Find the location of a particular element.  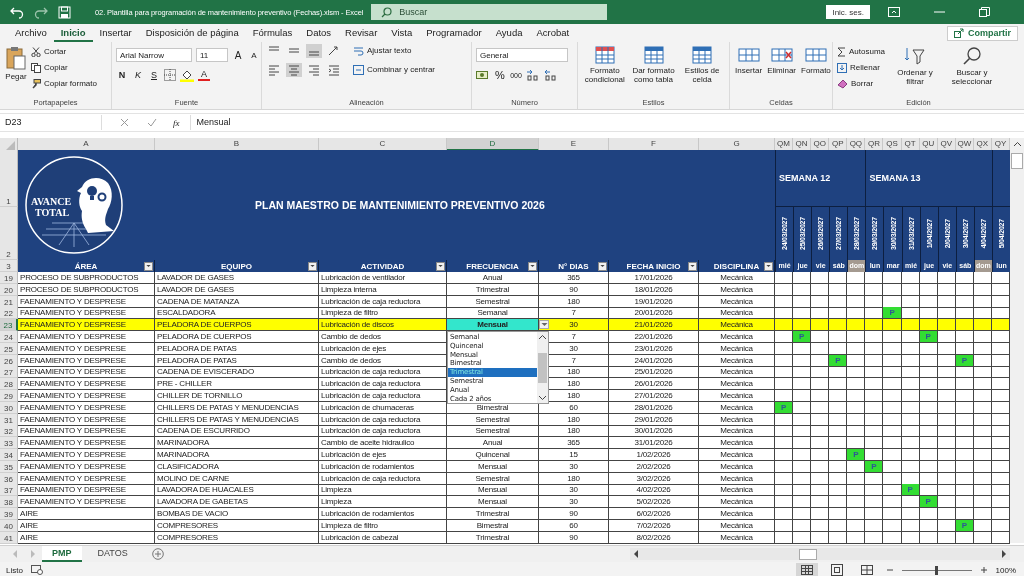

row-header: 38 is located at coordinates (9, 502).